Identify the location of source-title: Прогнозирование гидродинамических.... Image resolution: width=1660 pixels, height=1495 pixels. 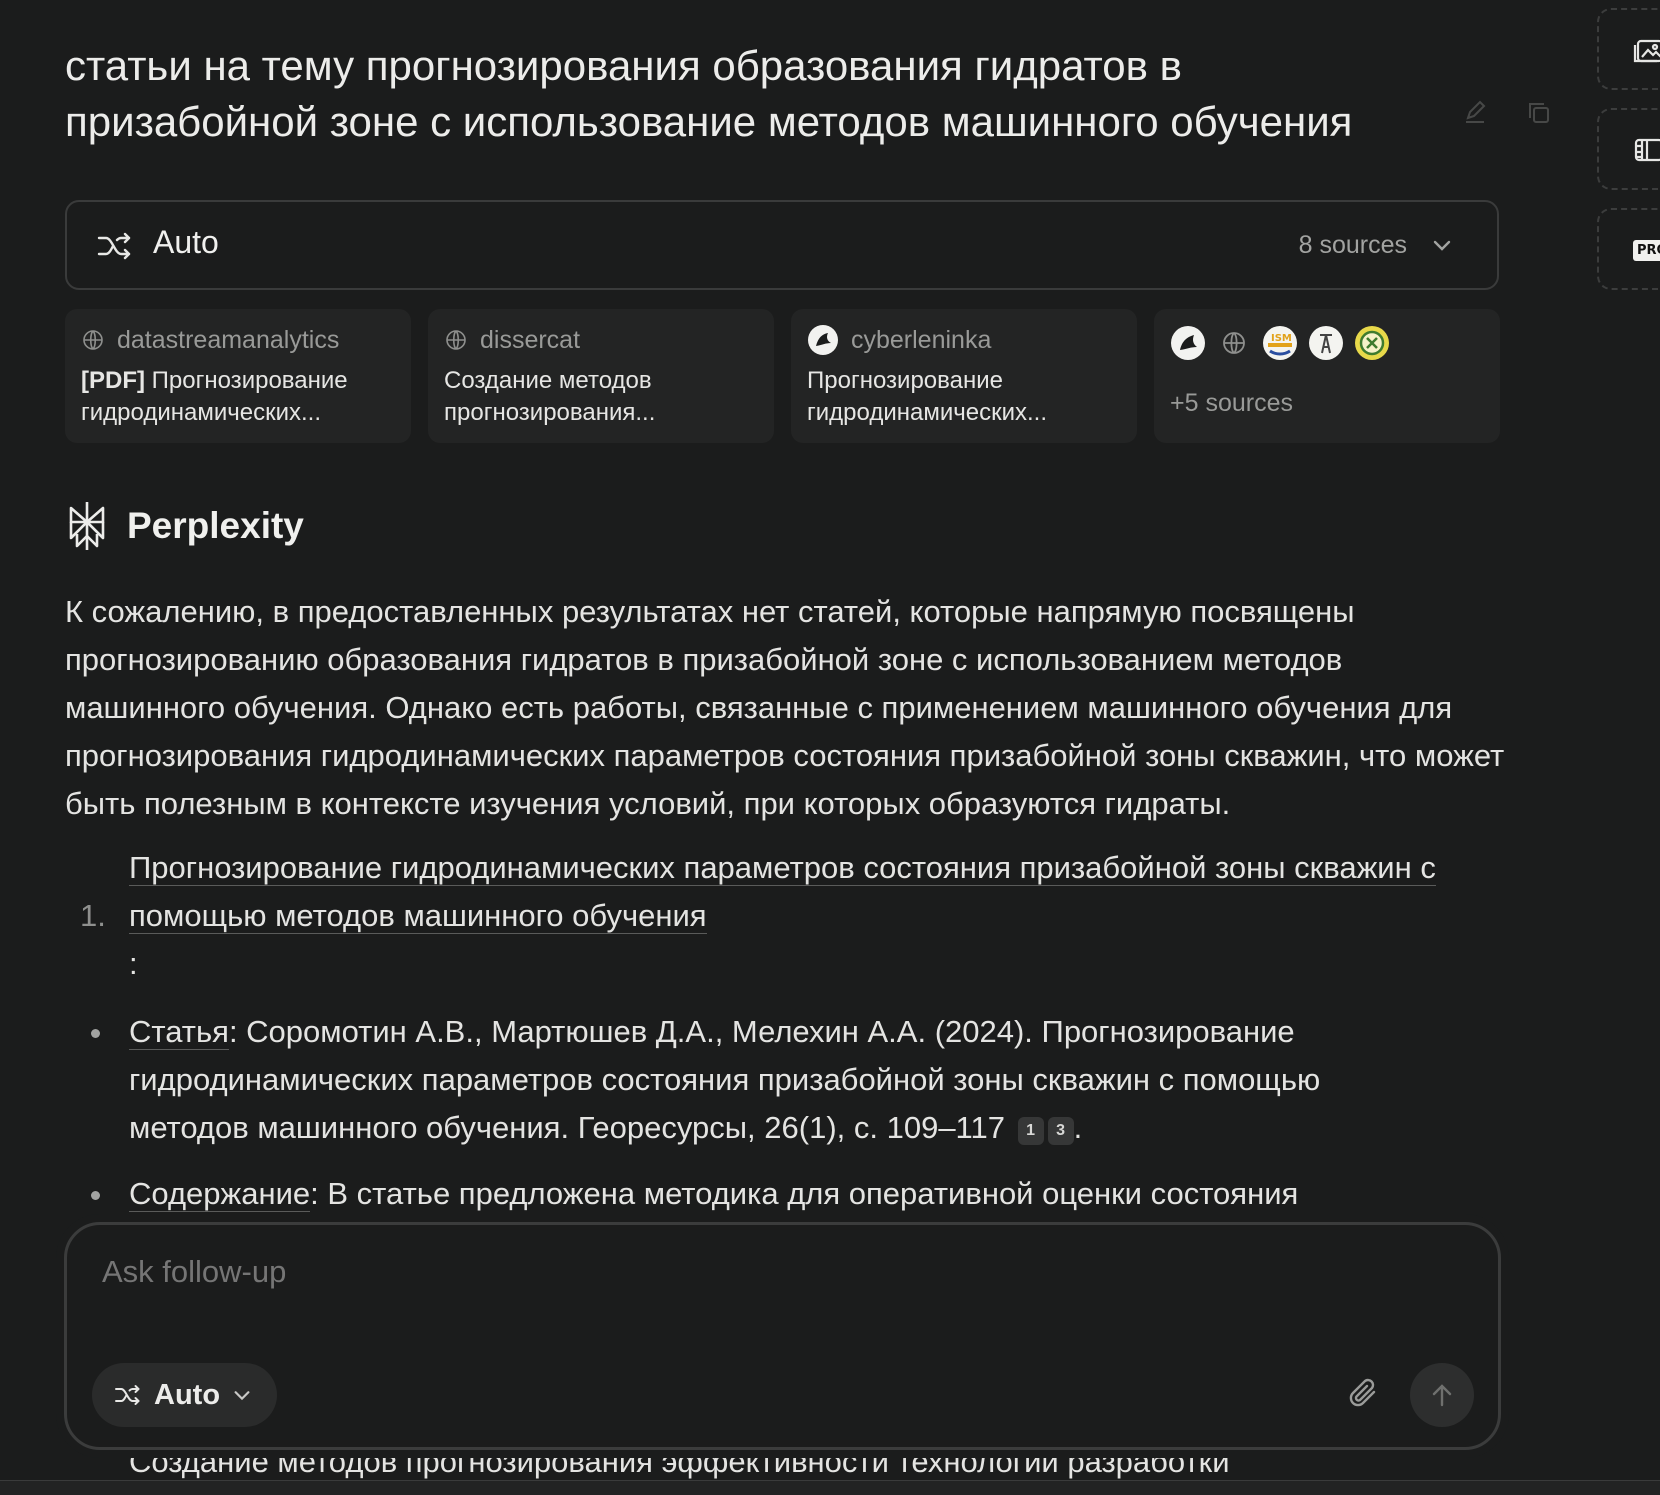
(927, 396).